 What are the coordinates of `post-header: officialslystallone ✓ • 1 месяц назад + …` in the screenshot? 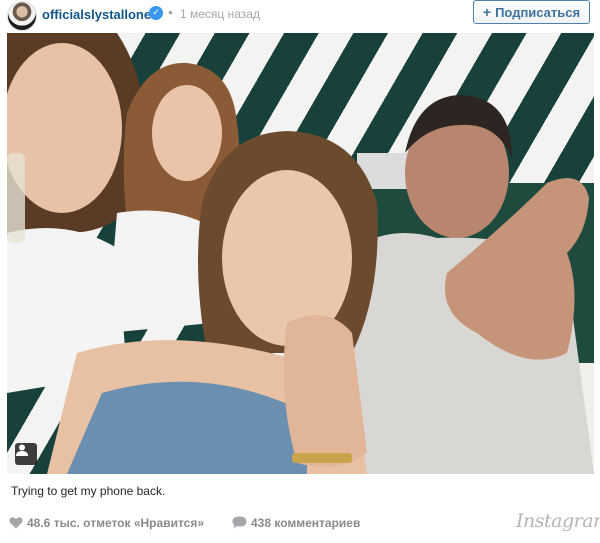 It's located at (300, 16).